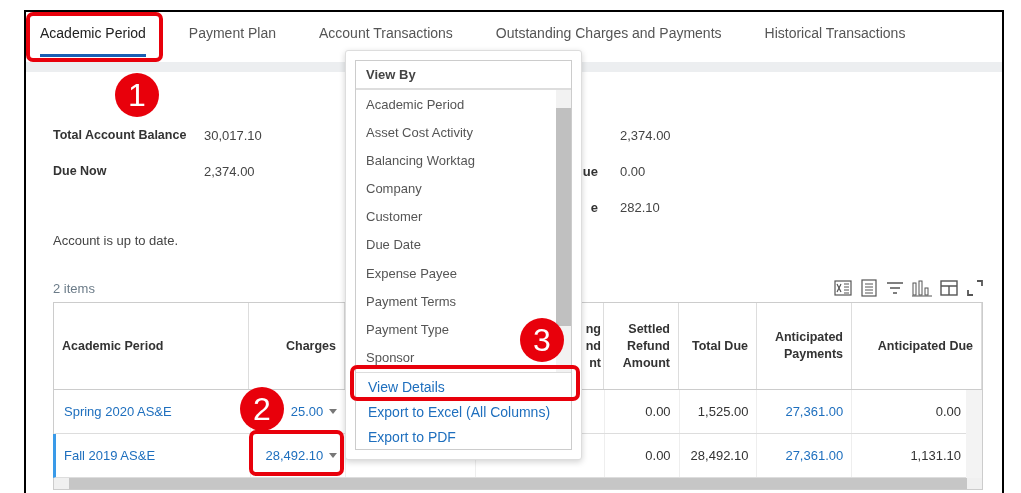 The width and height of the screenshot is (1021, 493). What do you see at coordinates (723, 411) in the screenshot?
I see `table-cell: 1,525.00` at bounding box center [723, 411].